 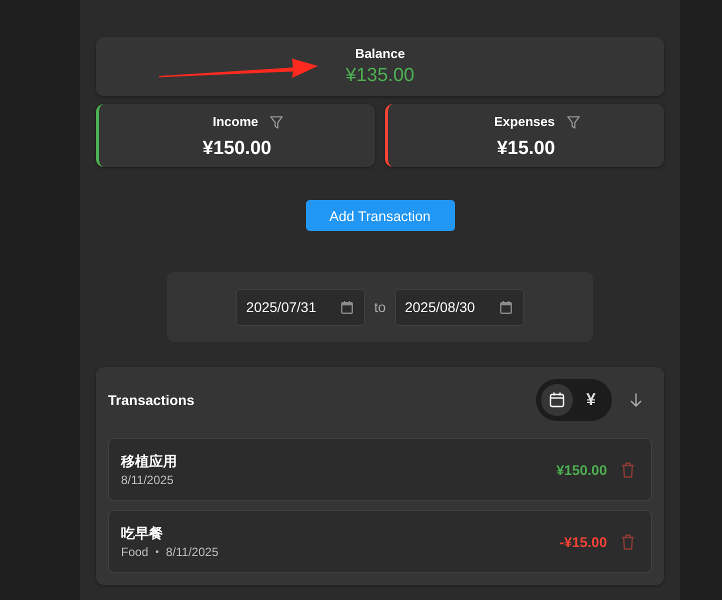 I want to click on summary-label: Expenses, so click(x=524, y=122).